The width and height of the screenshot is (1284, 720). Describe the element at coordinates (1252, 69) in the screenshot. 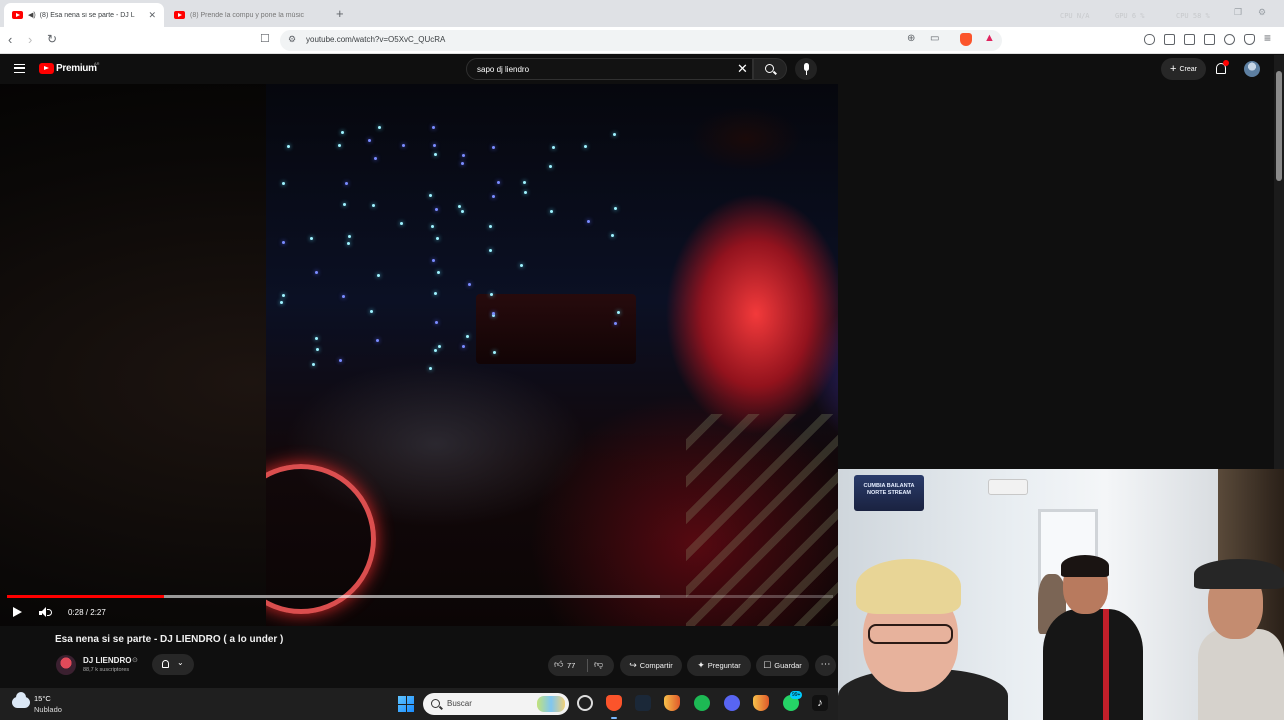

I see `account-avatar` at that location.